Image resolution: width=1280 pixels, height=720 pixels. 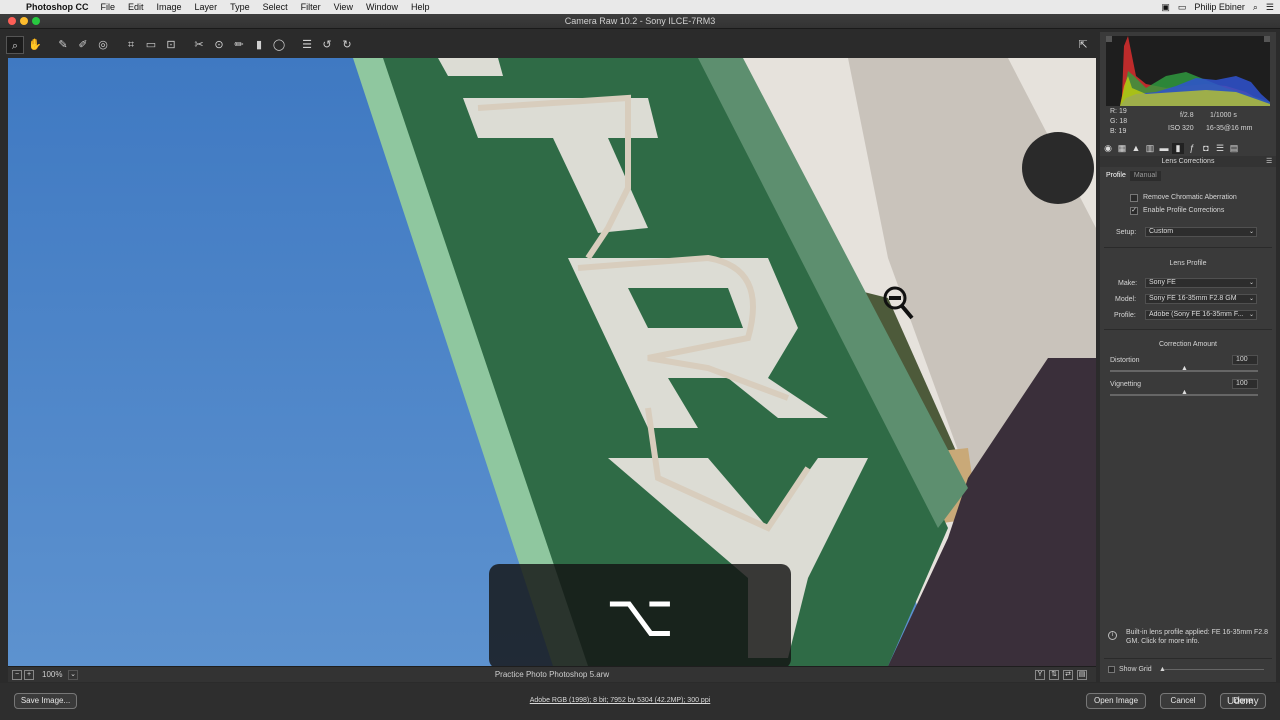 What do you see at coordinates (206, 7) in the screenshot?
I see `menu-layer: Layer` at bounding box center [206, 7].